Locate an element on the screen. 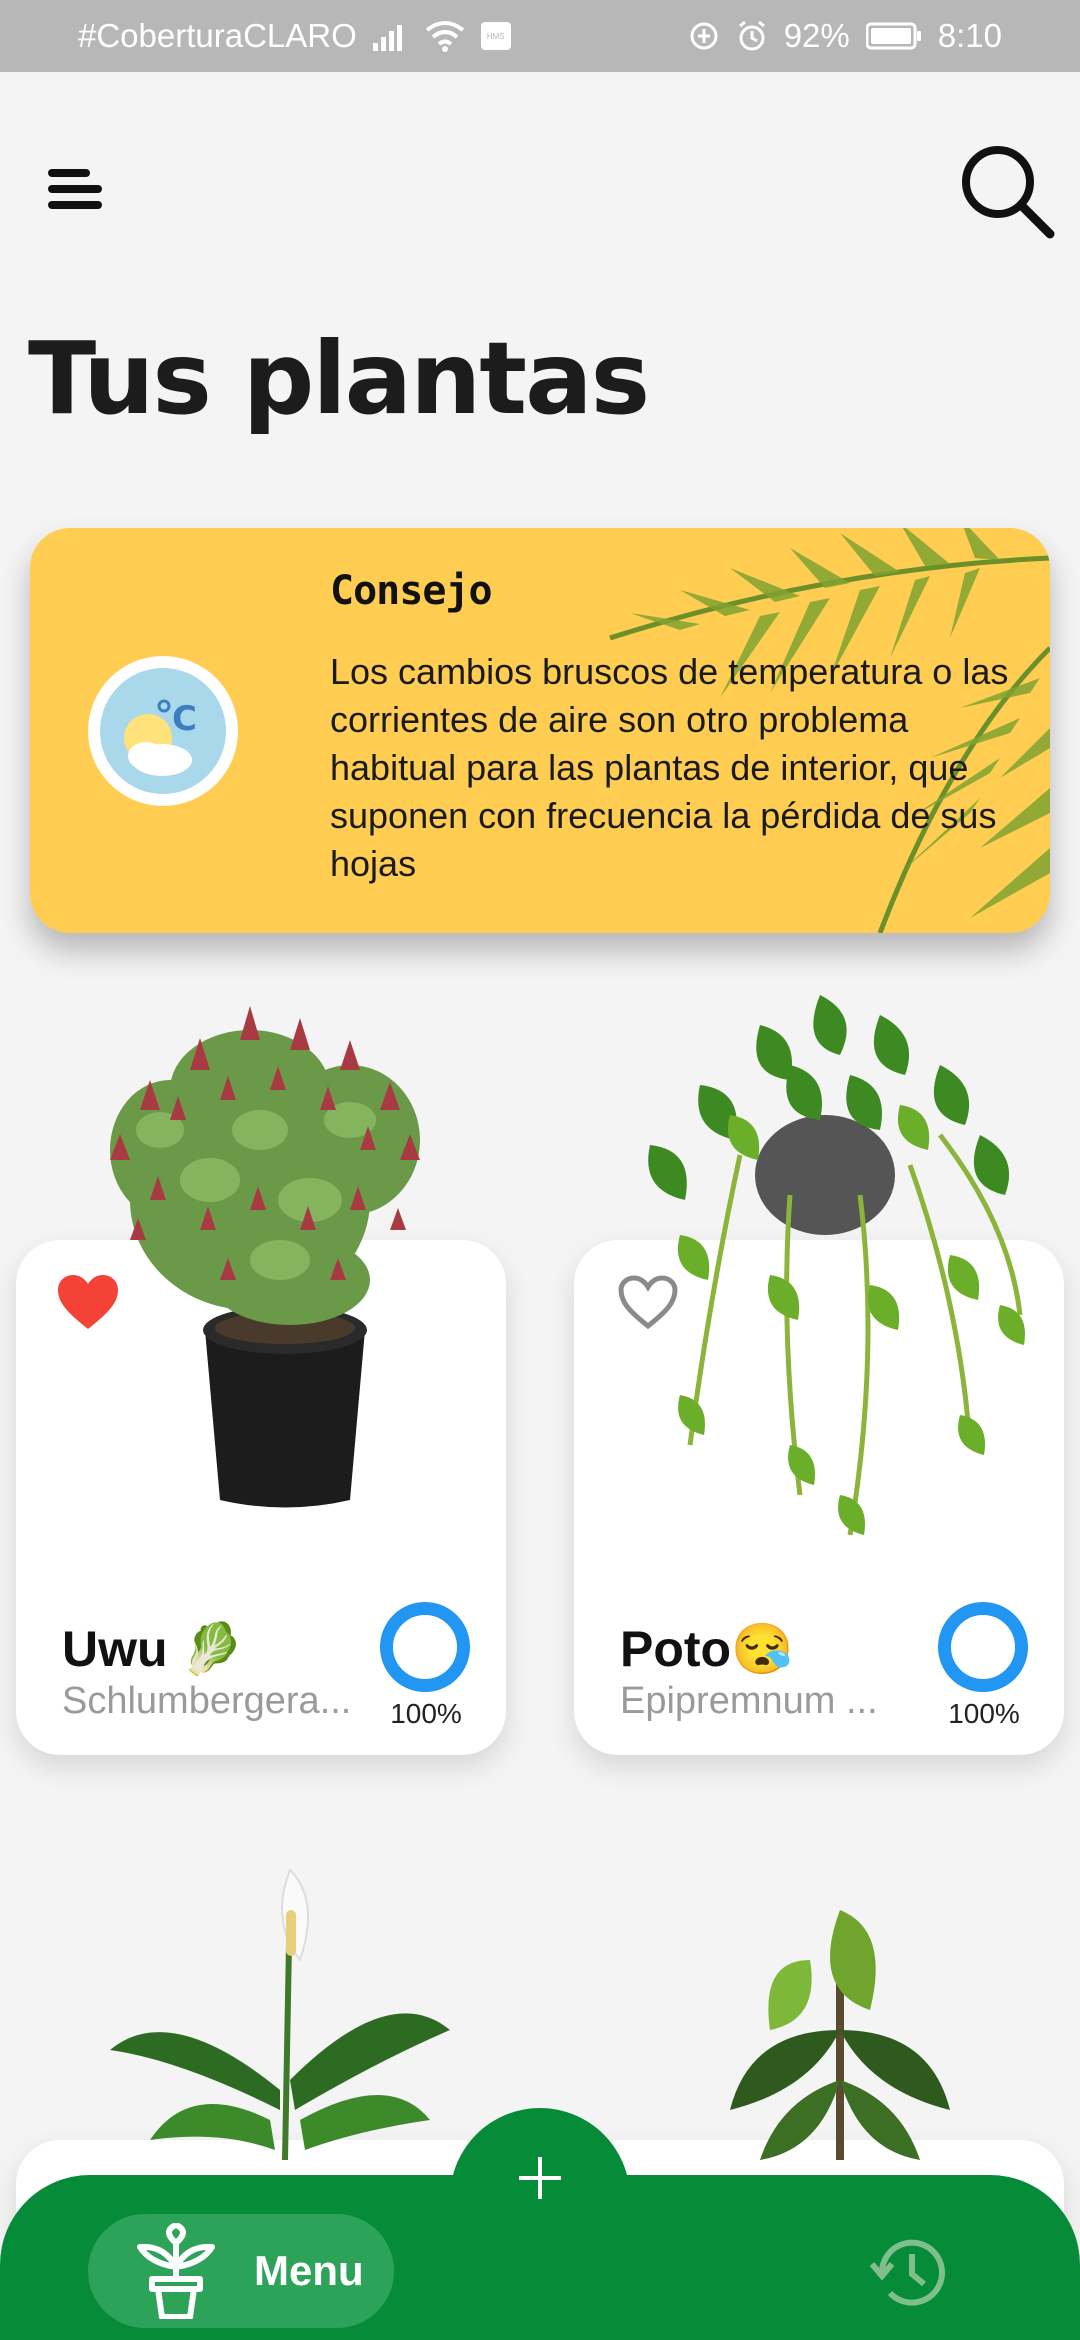 The width and height of the screenshot is (1080, 2340). plus-icon is located at coordinates (540, 2178).